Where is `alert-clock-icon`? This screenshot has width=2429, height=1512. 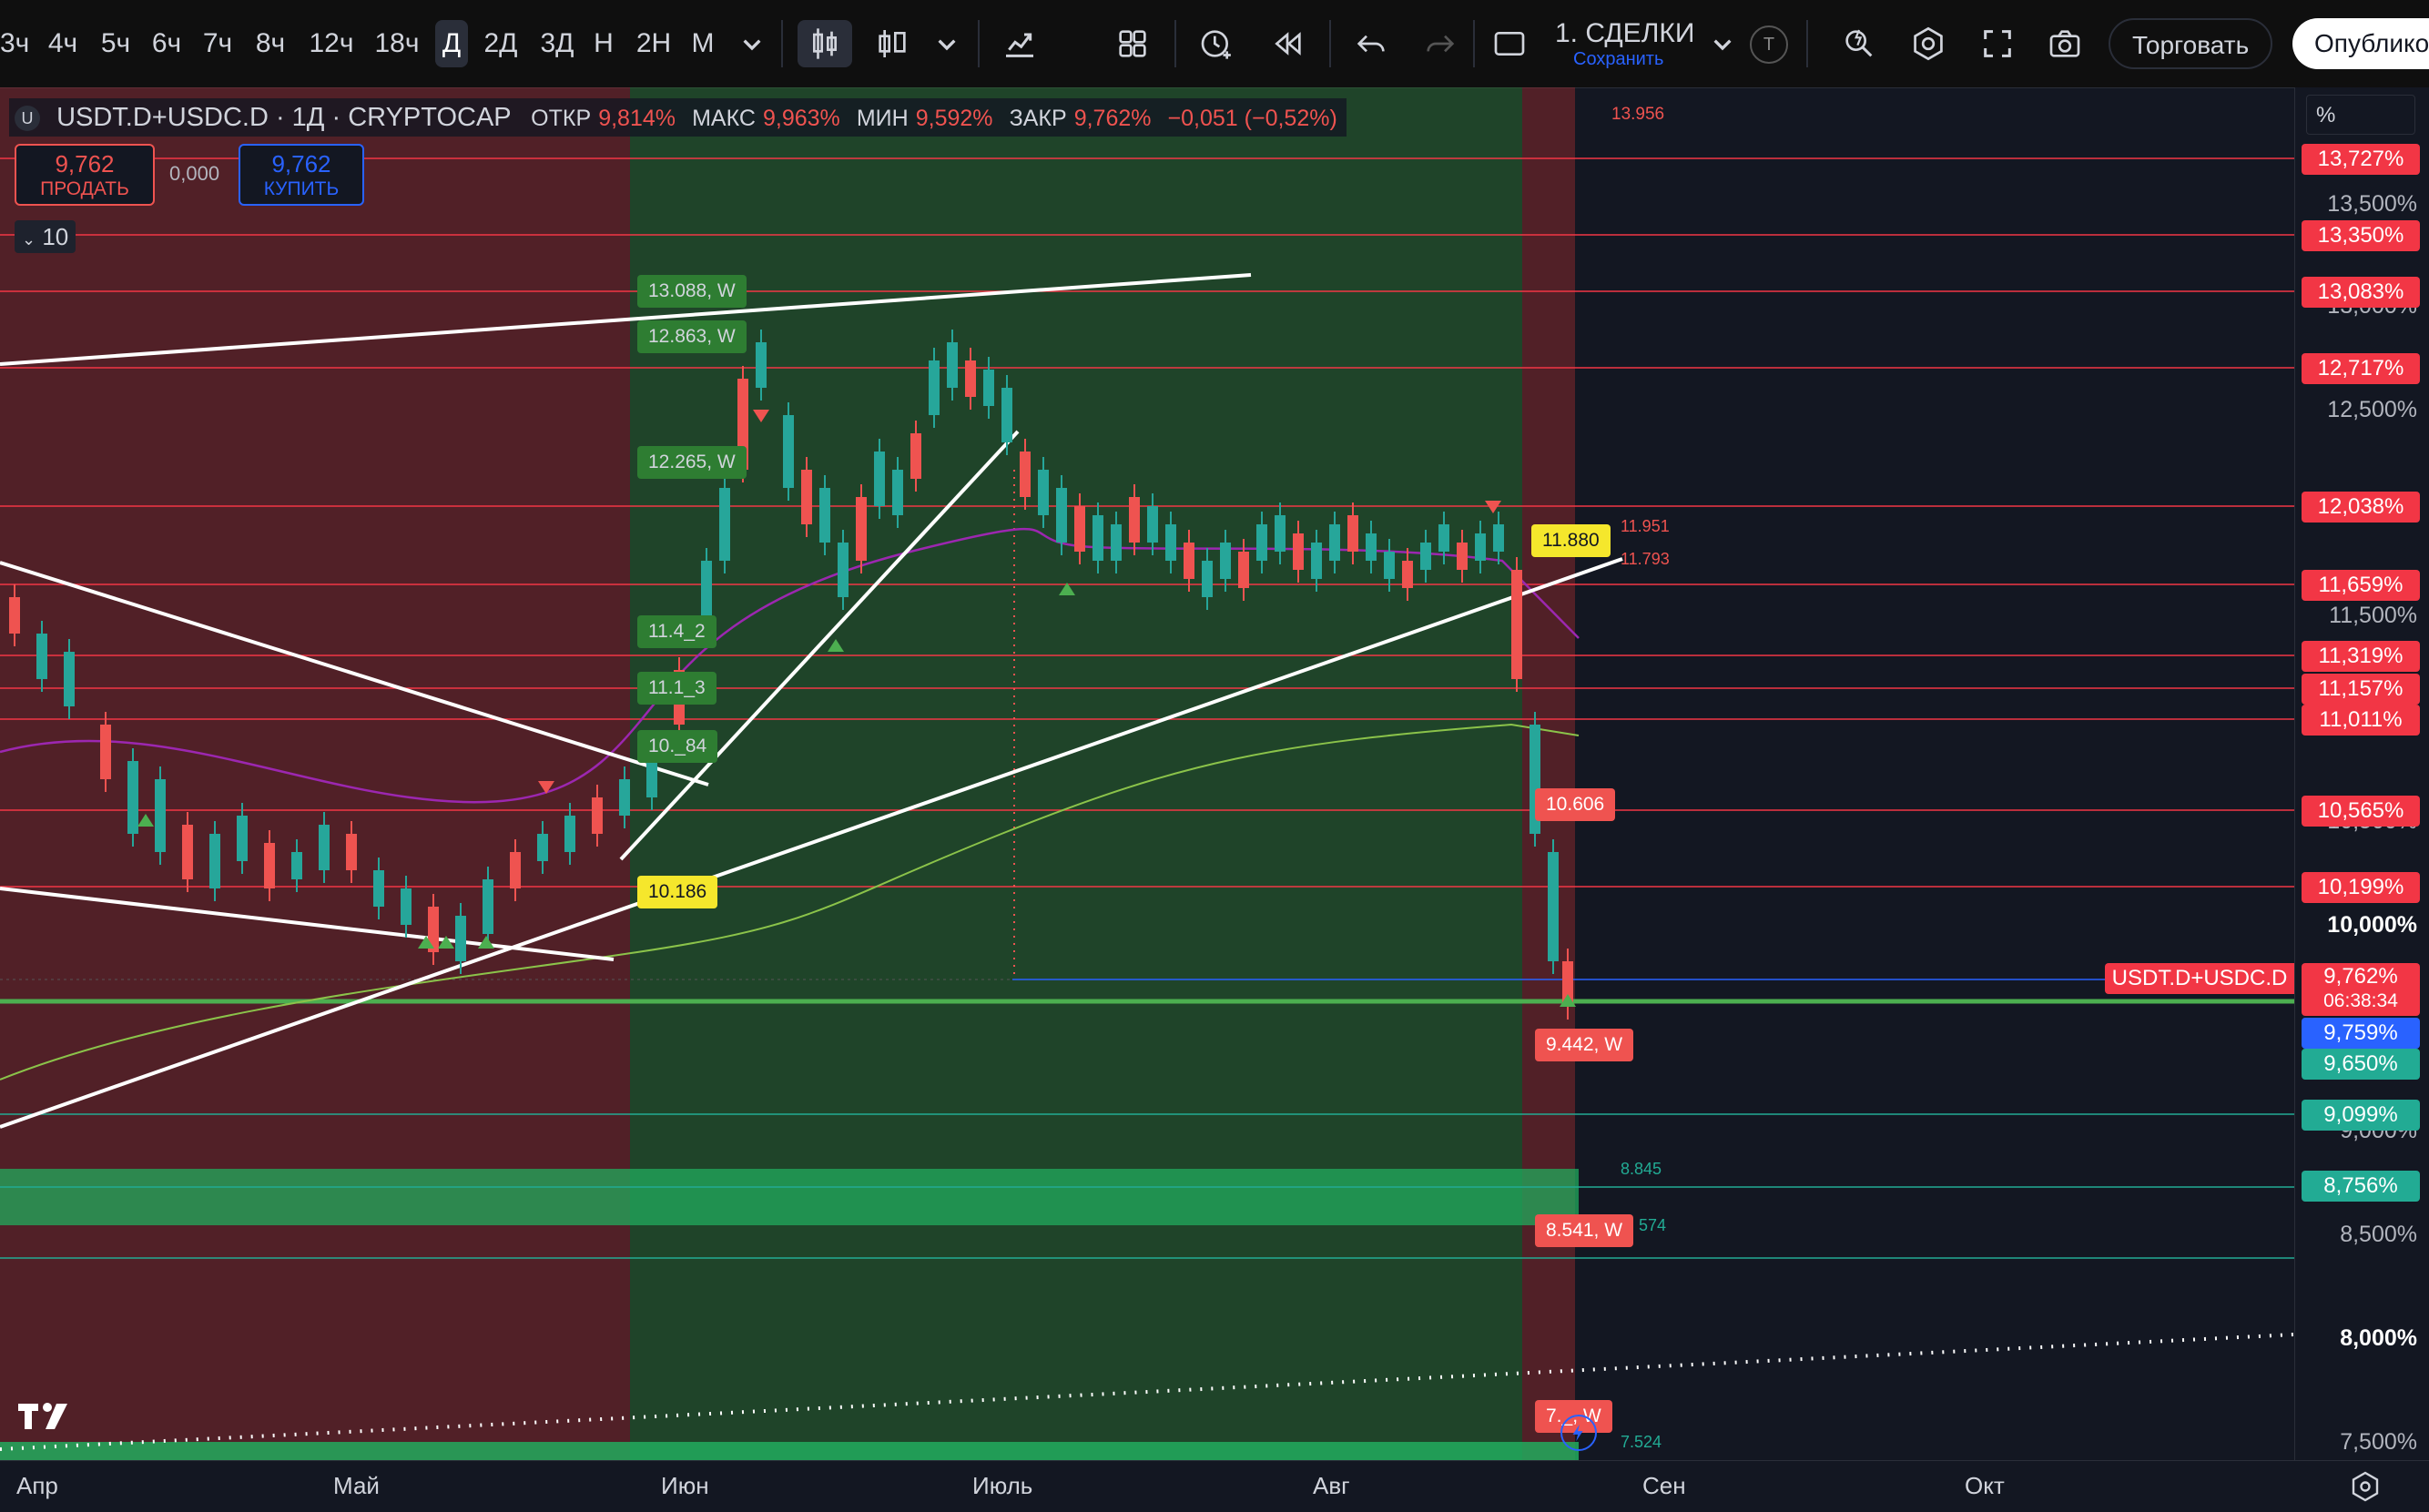 alert-clock-icon is located at coordinates (1216, 43).